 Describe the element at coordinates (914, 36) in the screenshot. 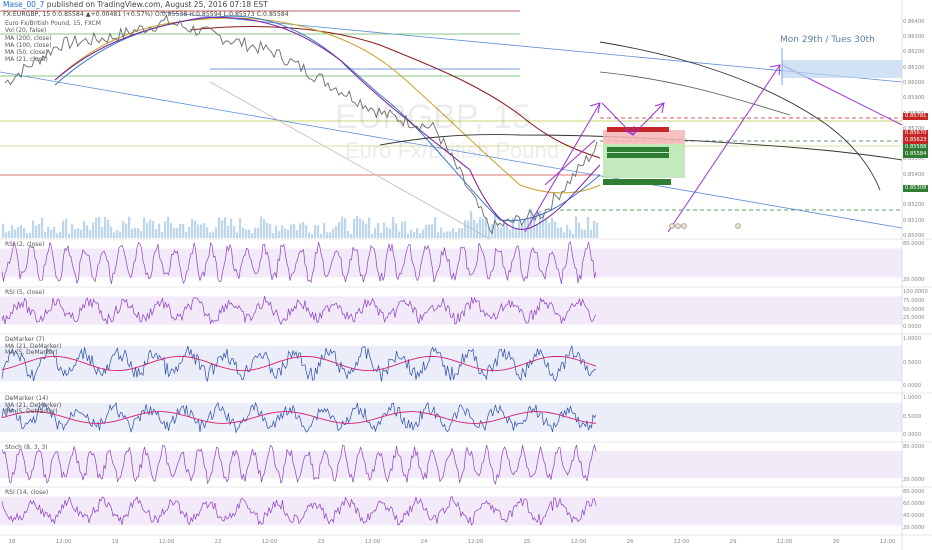

I see `price-tick: 0.86300` at that location.